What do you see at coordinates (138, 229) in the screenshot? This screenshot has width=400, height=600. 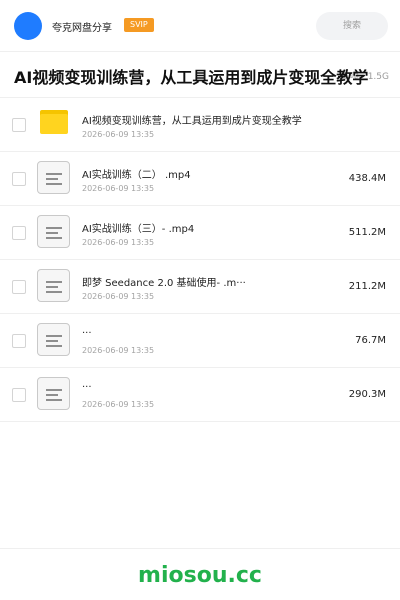 I see `file-name: AI实战训练（三）- .mp4` at bounding box center [138, 229].